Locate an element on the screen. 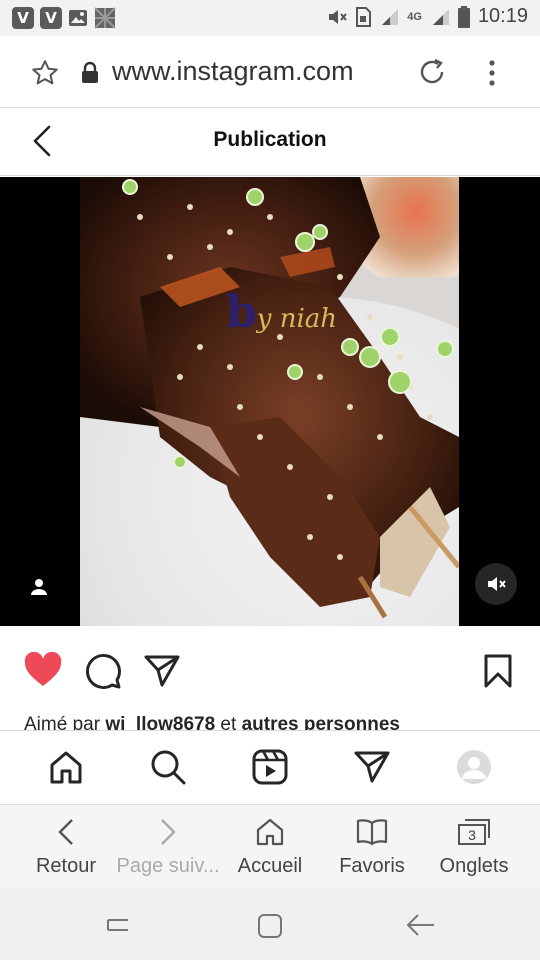 Image resolution: width=540 pixels, height=960 pixels. browser-home-button: Accueil is located at coordinates (270, 846).